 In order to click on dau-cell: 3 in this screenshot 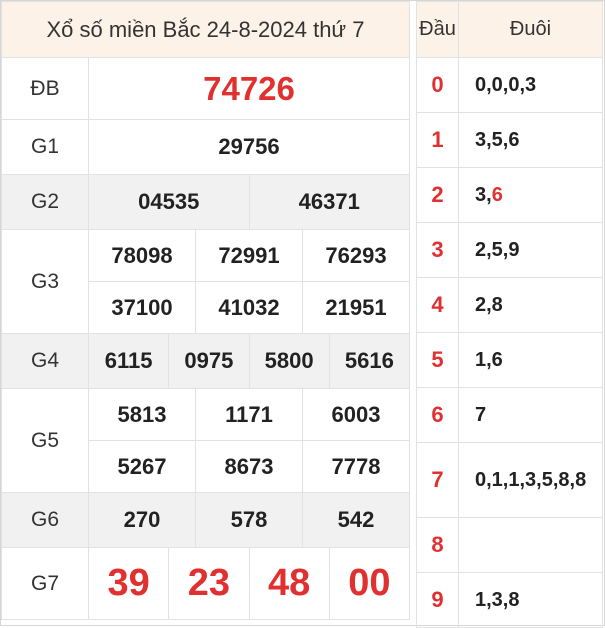, I will do `click(437, 250)`.